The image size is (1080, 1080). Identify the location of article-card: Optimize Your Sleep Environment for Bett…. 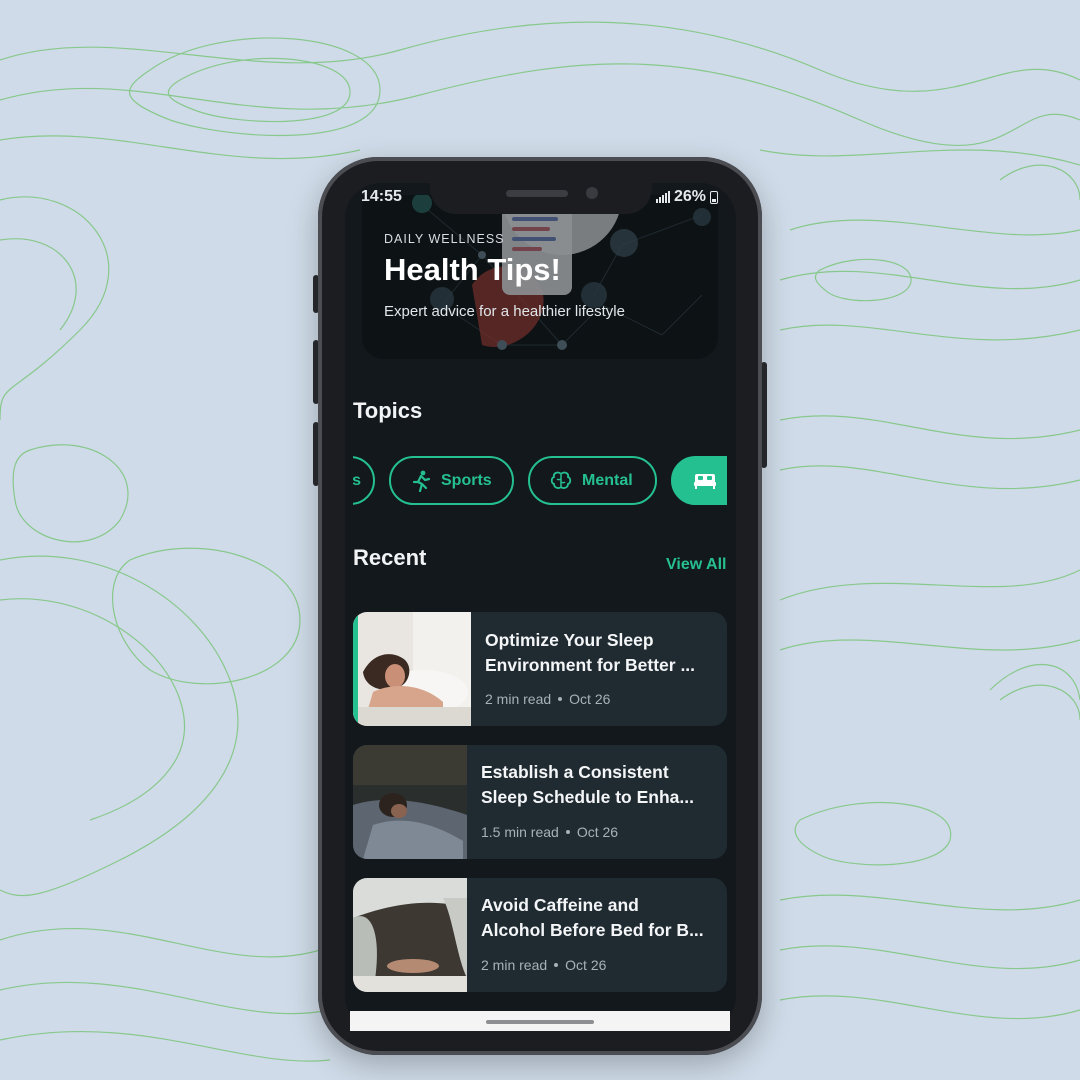
(540, 669).